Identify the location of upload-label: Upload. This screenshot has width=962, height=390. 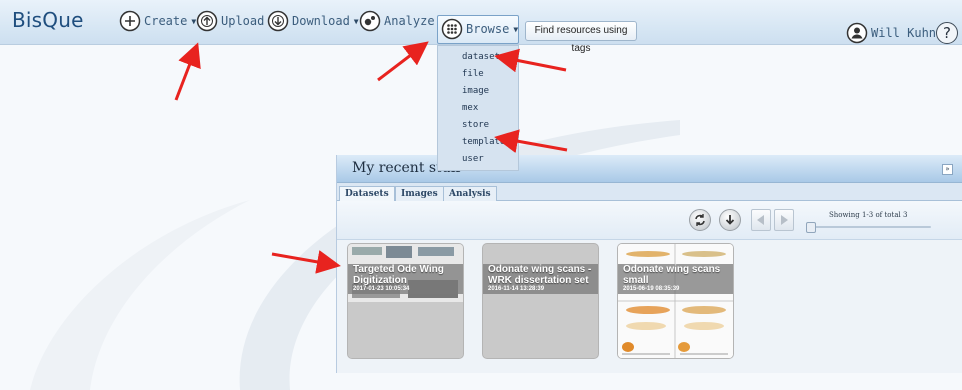
(243, 21).